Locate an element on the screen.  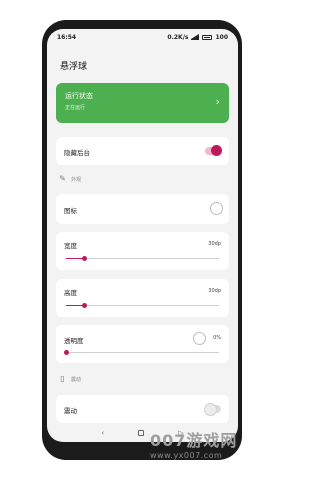
width-value: 30dp is located at coordinates (214, 244).